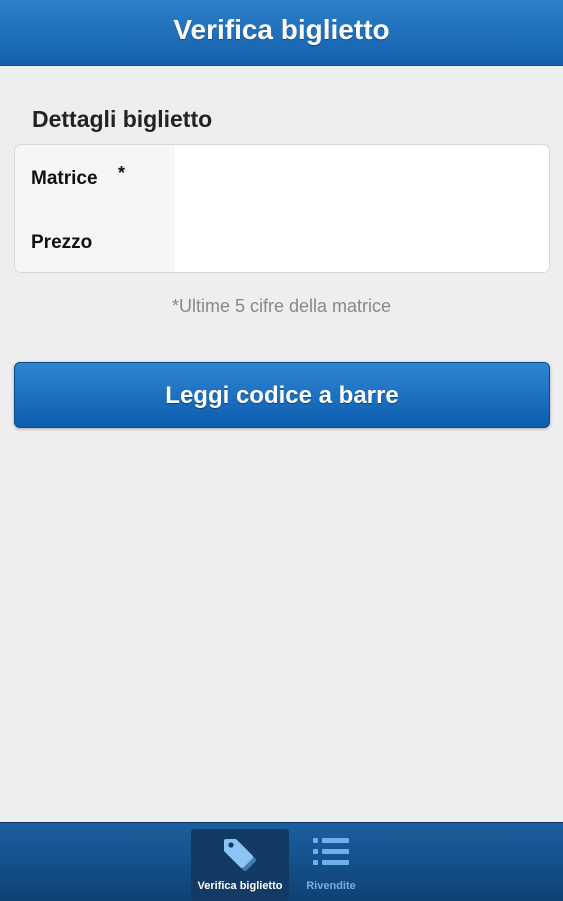  I want to click on bottom-navbar: Verifica biglietto Rivendite, so click(281, 861).